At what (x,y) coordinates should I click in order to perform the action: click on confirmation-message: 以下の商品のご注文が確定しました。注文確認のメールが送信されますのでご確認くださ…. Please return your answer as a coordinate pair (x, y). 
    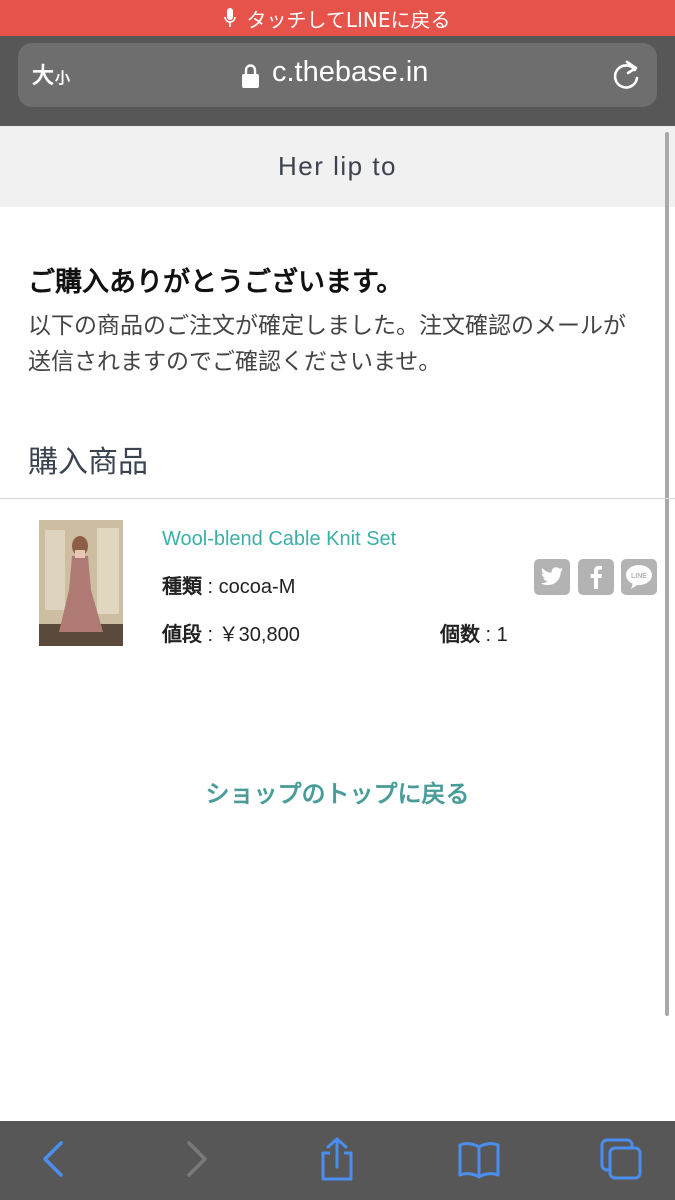
    Looking at the image, I should click on (327, 344).